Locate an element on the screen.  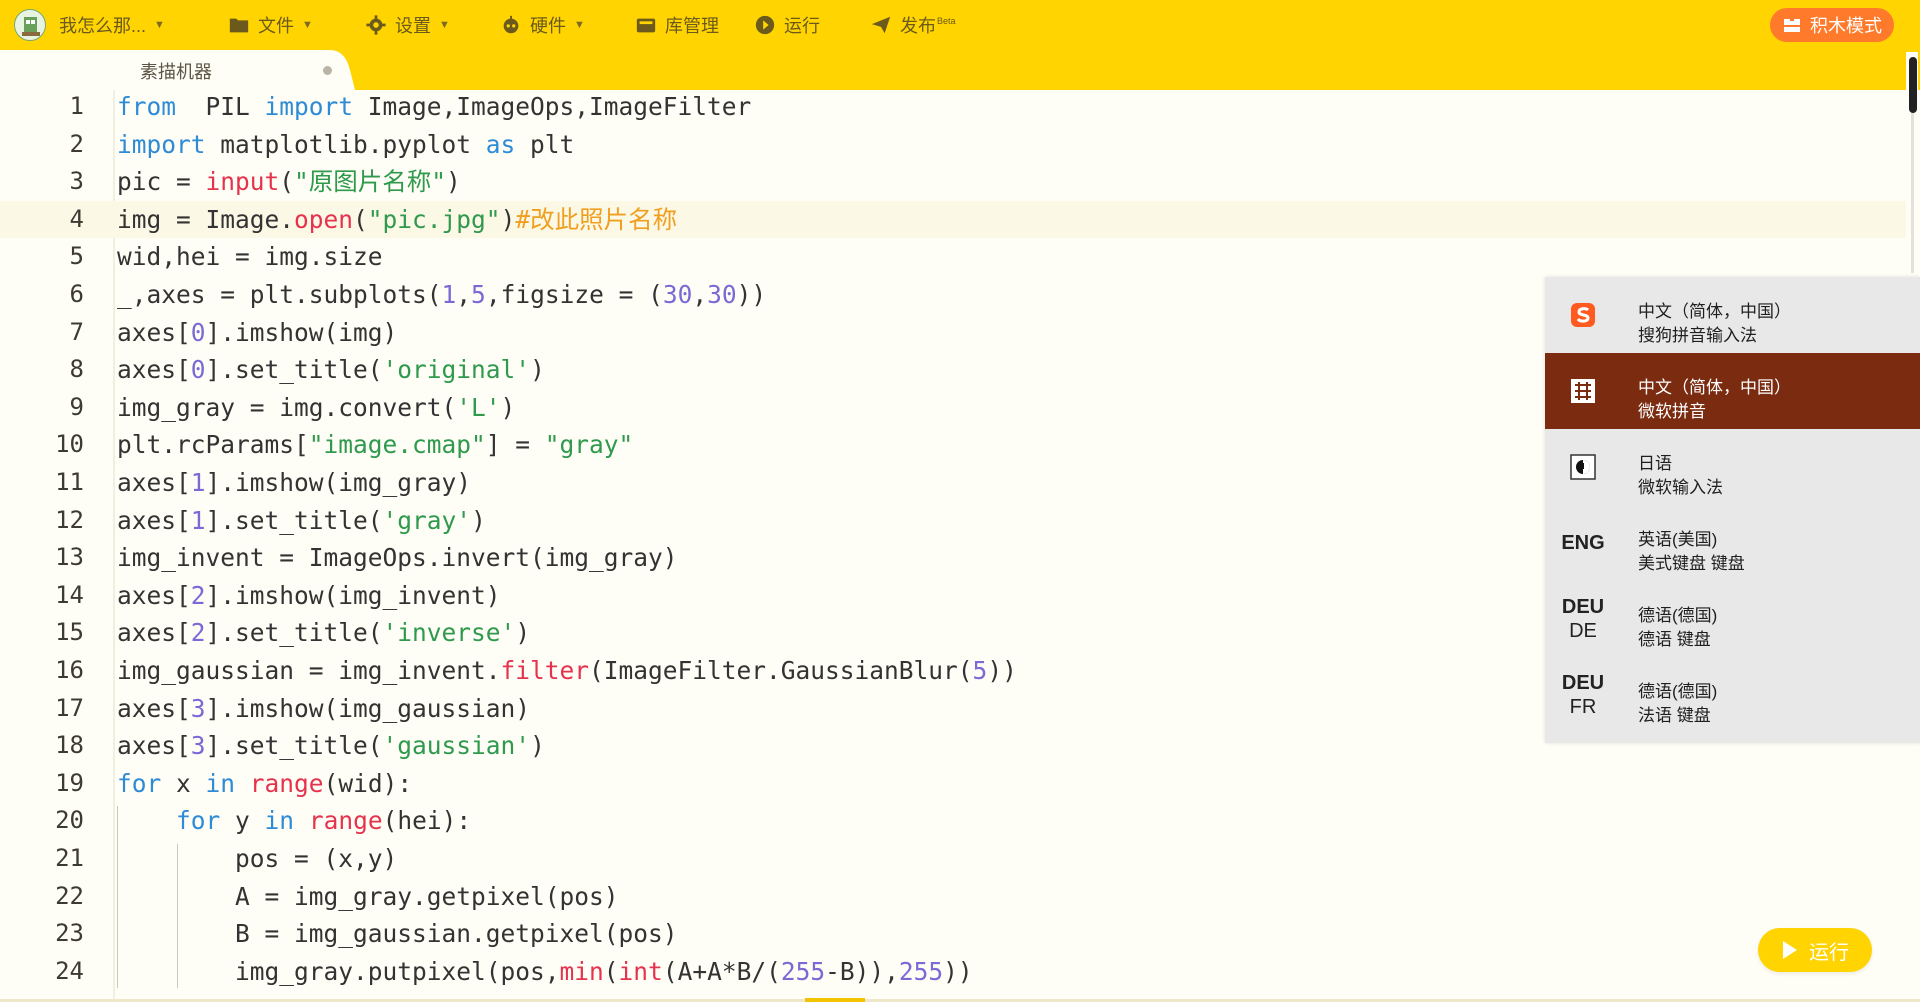
indent-guide is located at coordinates (117, 897).